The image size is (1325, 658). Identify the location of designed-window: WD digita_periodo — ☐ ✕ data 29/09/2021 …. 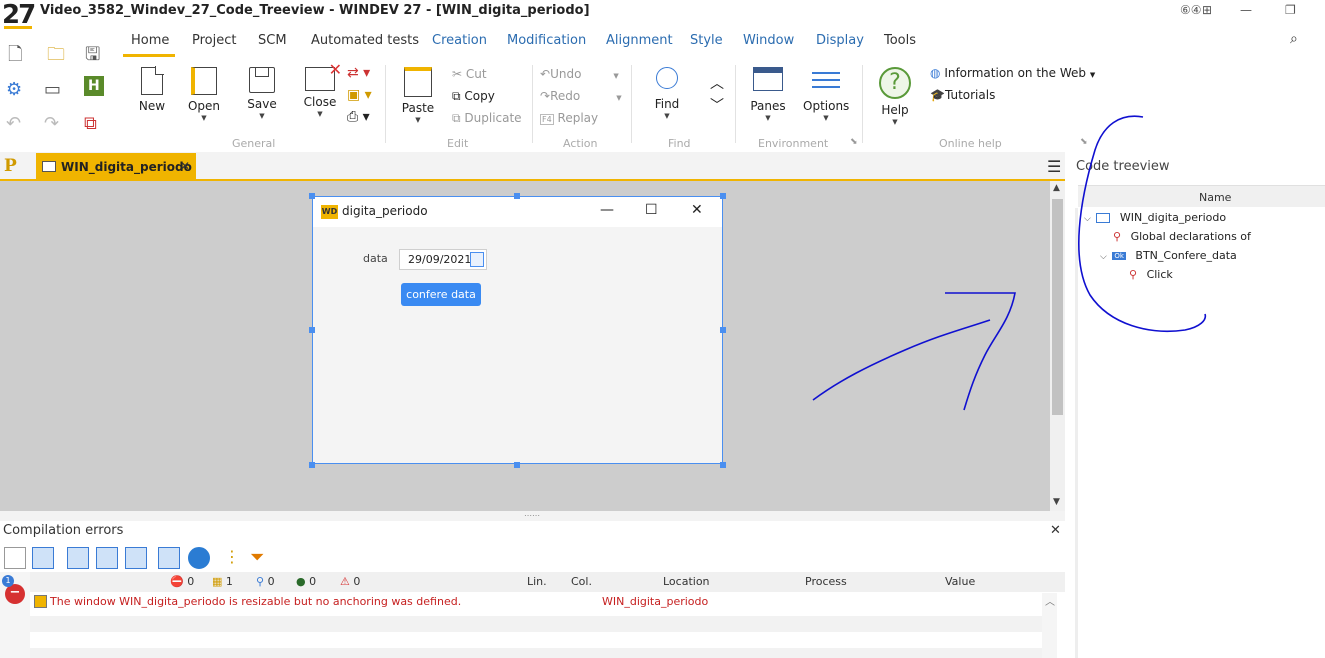
(517, 330).